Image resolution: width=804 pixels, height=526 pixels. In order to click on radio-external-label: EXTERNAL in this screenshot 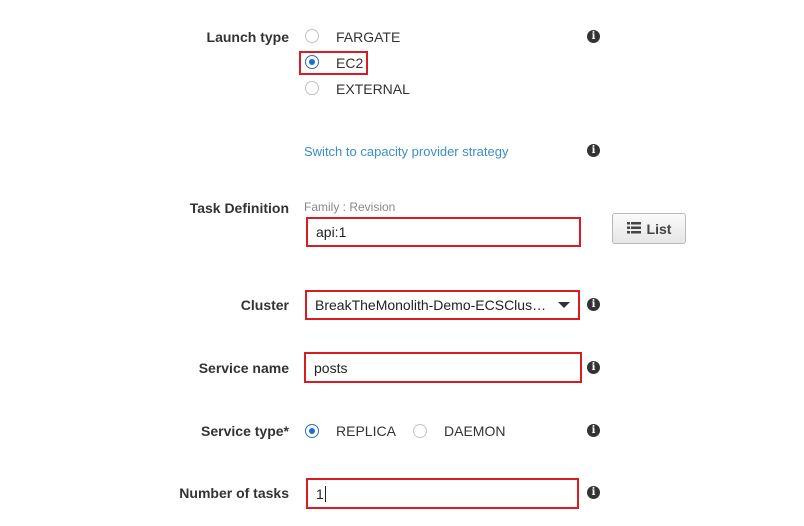, I will do `click(373, 89)`.